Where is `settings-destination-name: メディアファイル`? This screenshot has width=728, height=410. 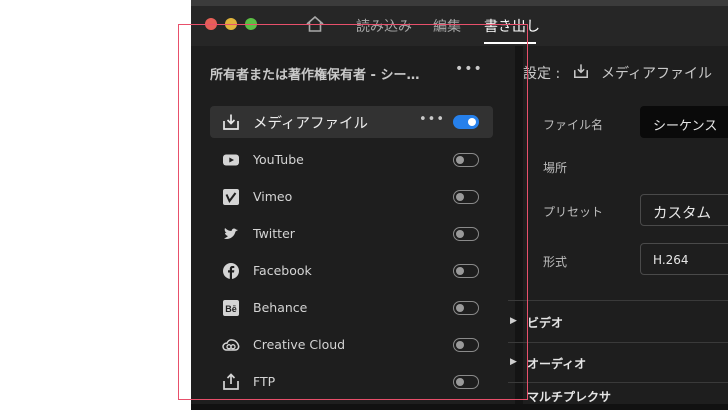
settings-destination-name: メディアファイル is located at coordinates (657, 74).